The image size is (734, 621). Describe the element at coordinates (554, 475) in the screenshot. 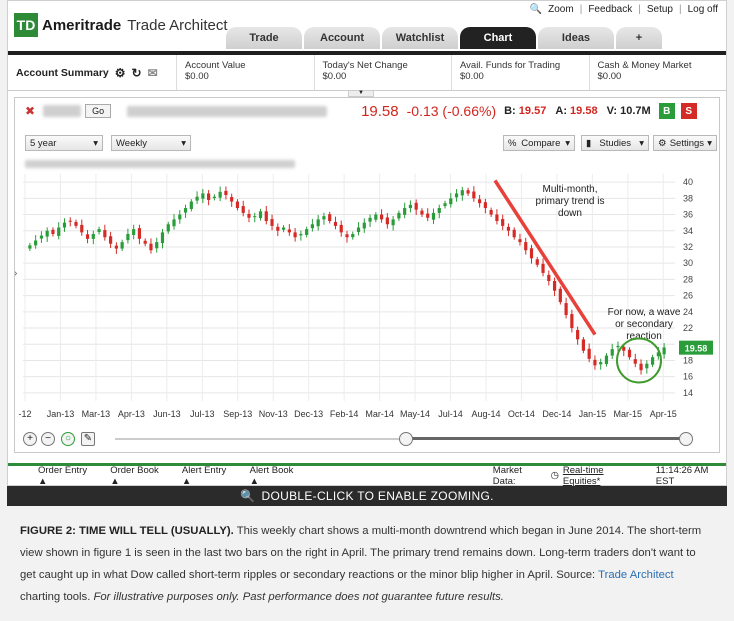

I see `clock-icon: ◷` at that location.